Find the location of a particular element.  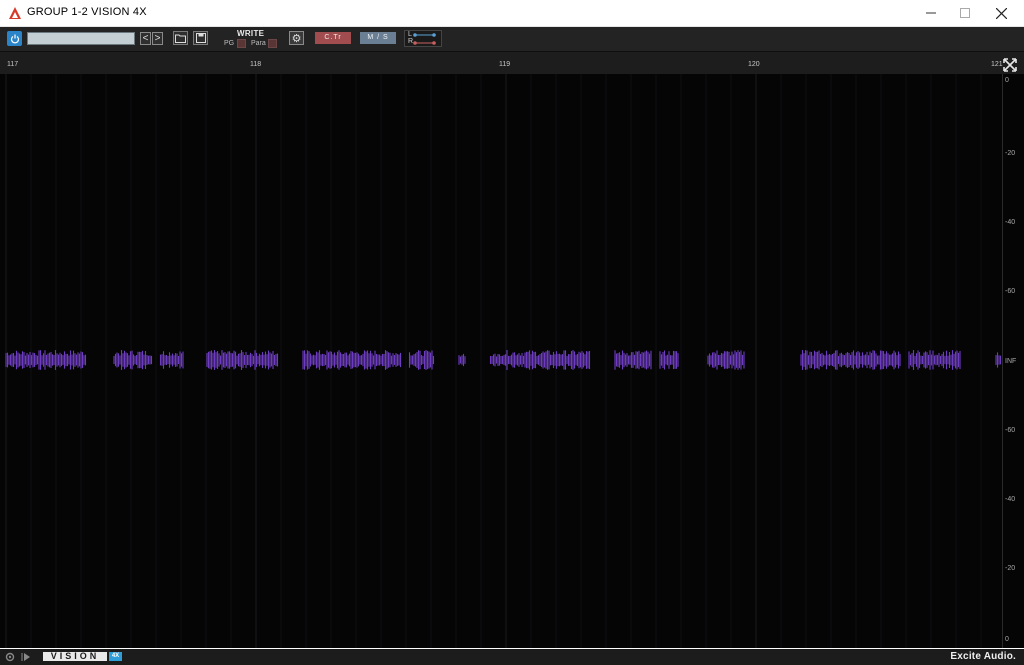

toolbar: < > WRITE PG Para ⚙ C.Tr M / S L R is located at coordinates (512, 39).